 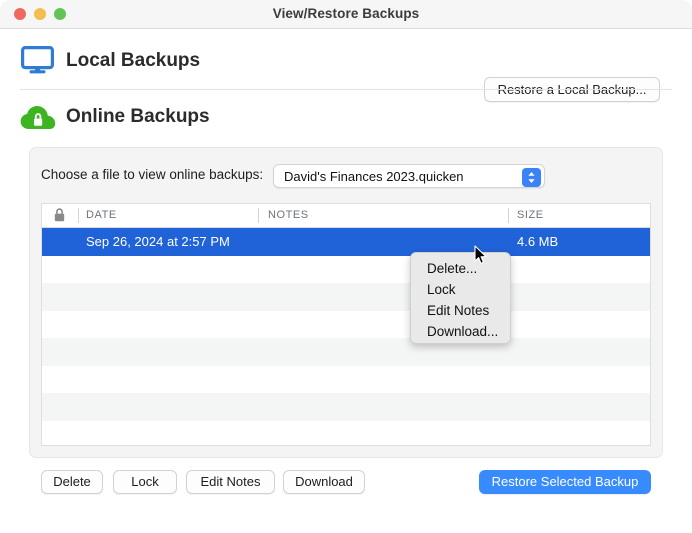 I want to click on context-menu-item: Lock, so click(x=460, y=289).